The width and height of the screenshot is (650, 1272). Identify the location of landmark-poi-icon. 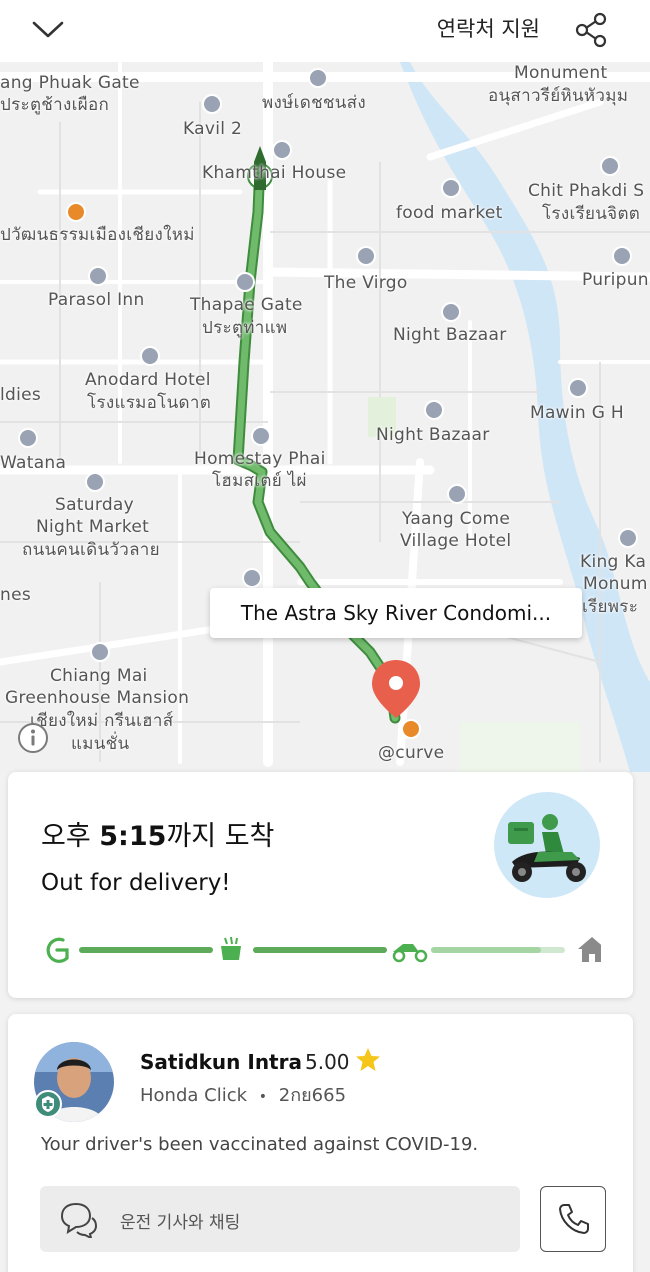
(628, 538).